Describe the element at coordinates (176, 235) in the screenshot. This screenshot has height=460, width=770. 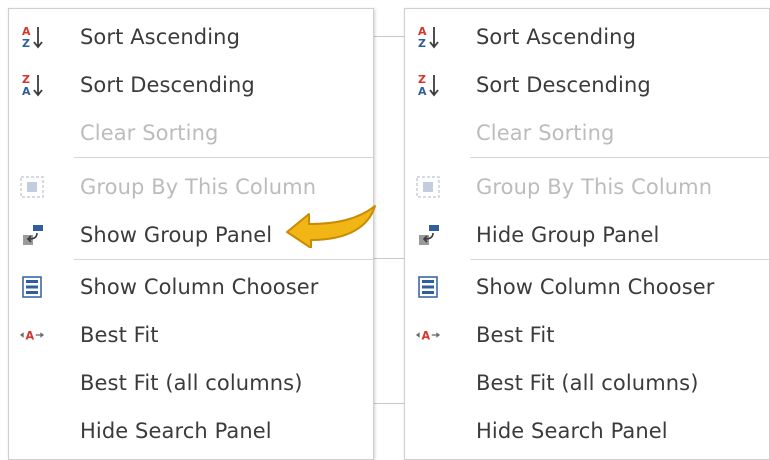
I see `menu-item-label: Show Group Panel` at that location.